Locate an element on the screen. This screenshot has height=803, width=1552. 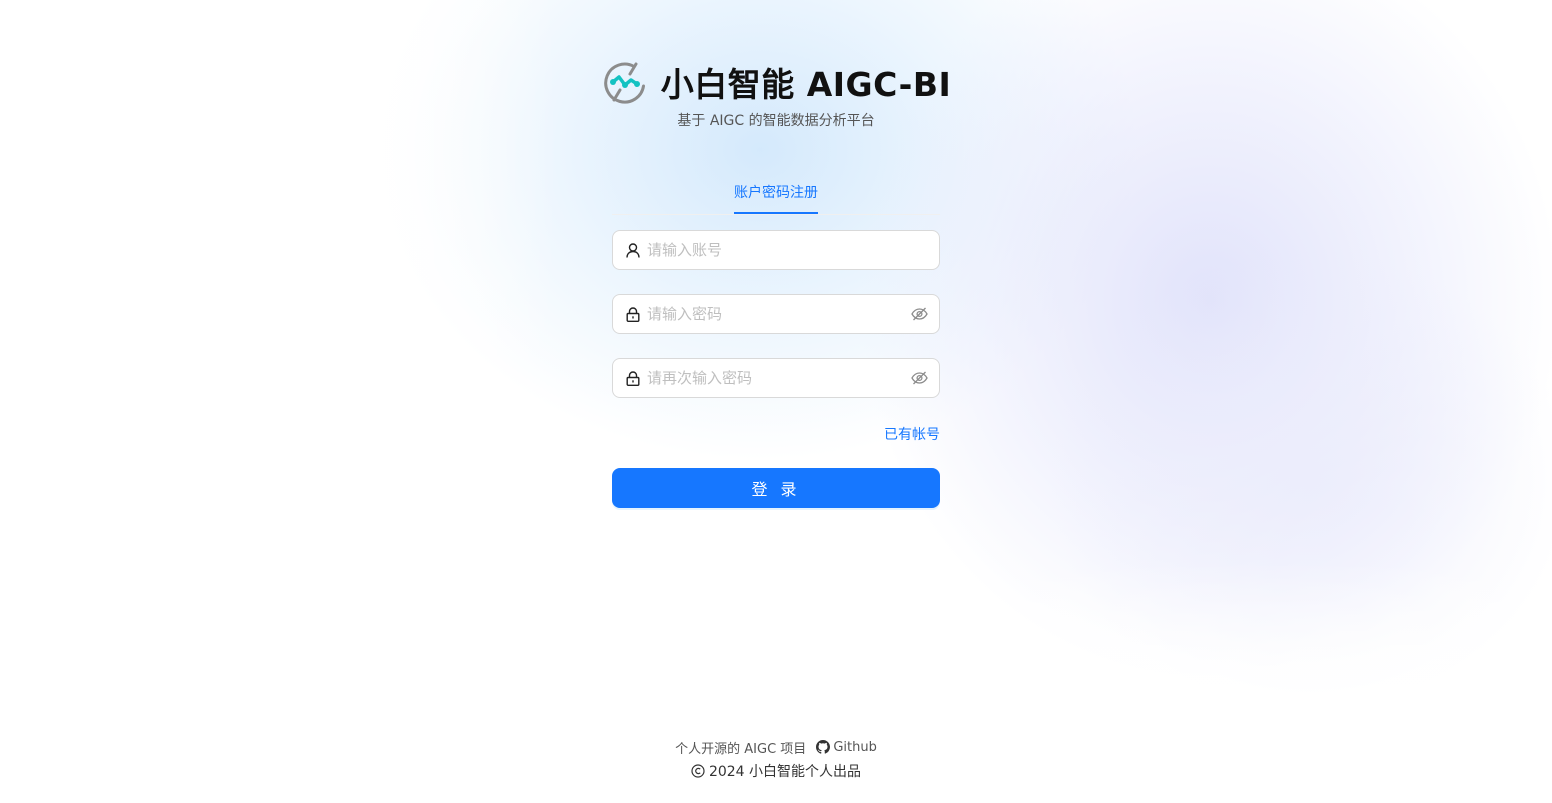
password-field is located at coordinates (776, 314).